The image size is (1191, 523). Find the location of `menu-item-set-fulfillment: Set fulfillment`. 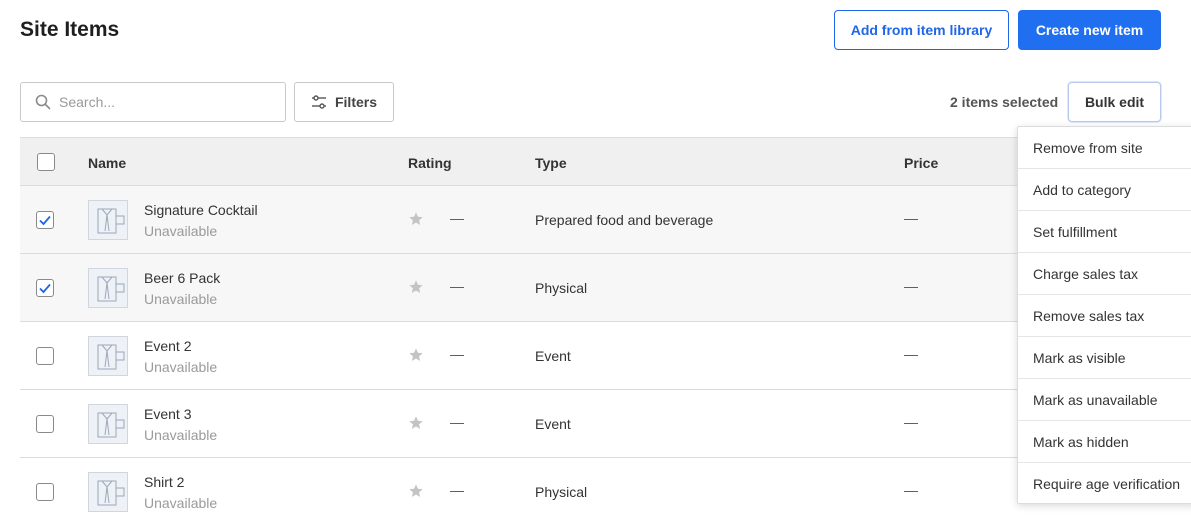

menu-item-set-fulfillment: Set fulfillment is located at coordinates (1104, 232).